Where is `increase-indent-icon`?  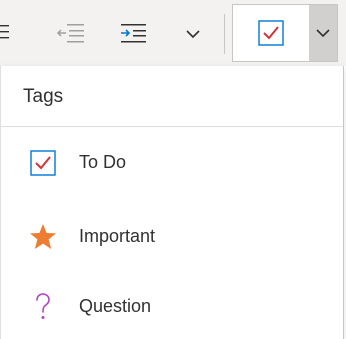
increase-indent-icon is located at coordinates (133, 33).